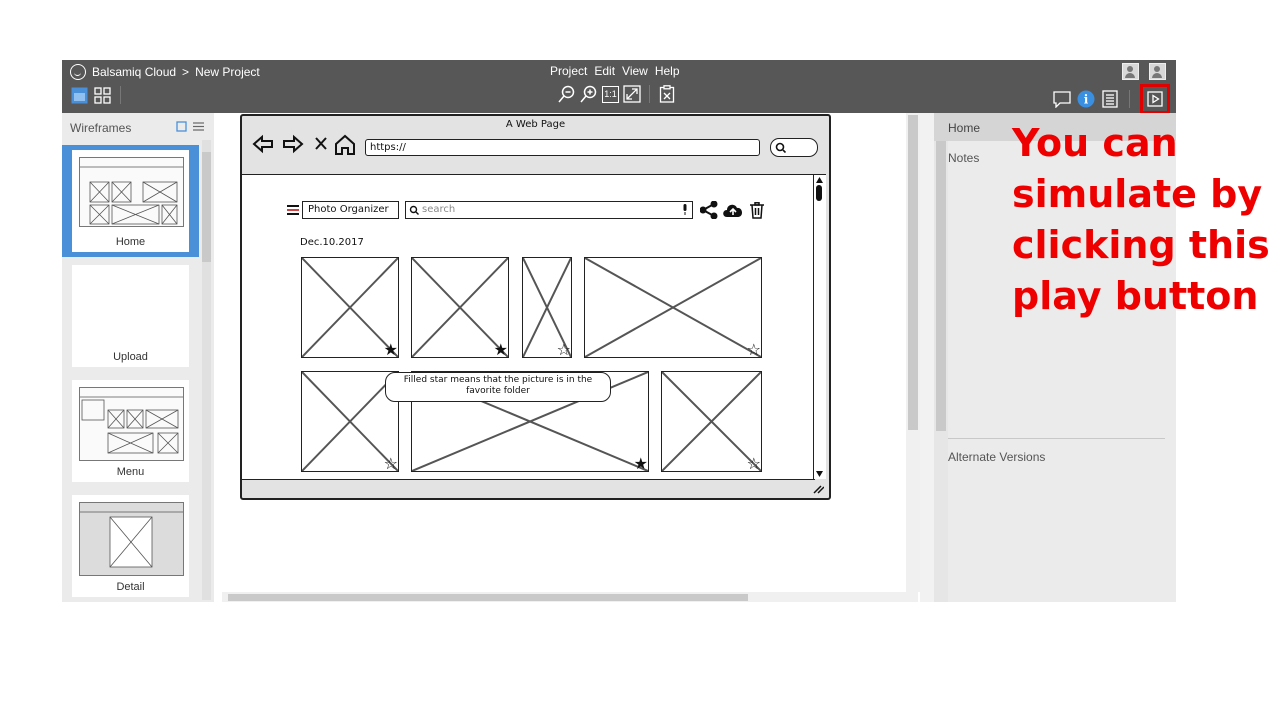 The width and height of the screenshot is (1280, 720). What do you see at coordinates (262, 144) in the screenshot?
I see `back-arrow-icon` at bounding box center [262, 144].